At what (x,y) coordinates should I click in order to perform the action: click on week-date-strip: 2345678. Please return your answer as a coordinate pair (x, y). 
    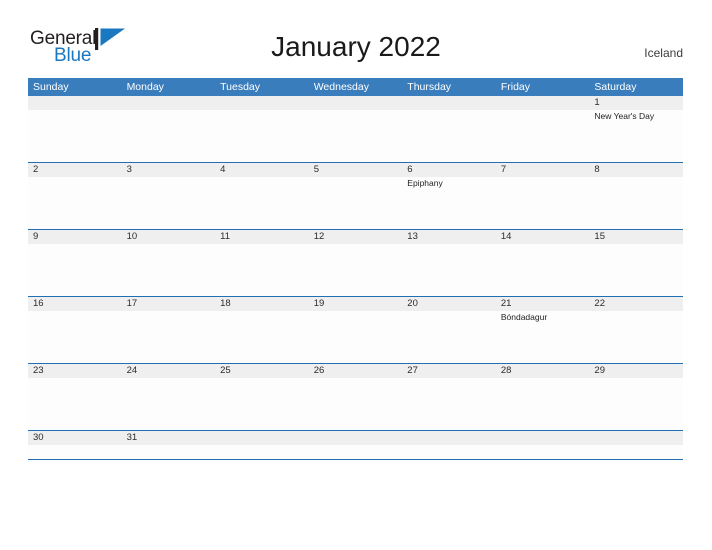
    Looking at the image, I should click on (355, 170).